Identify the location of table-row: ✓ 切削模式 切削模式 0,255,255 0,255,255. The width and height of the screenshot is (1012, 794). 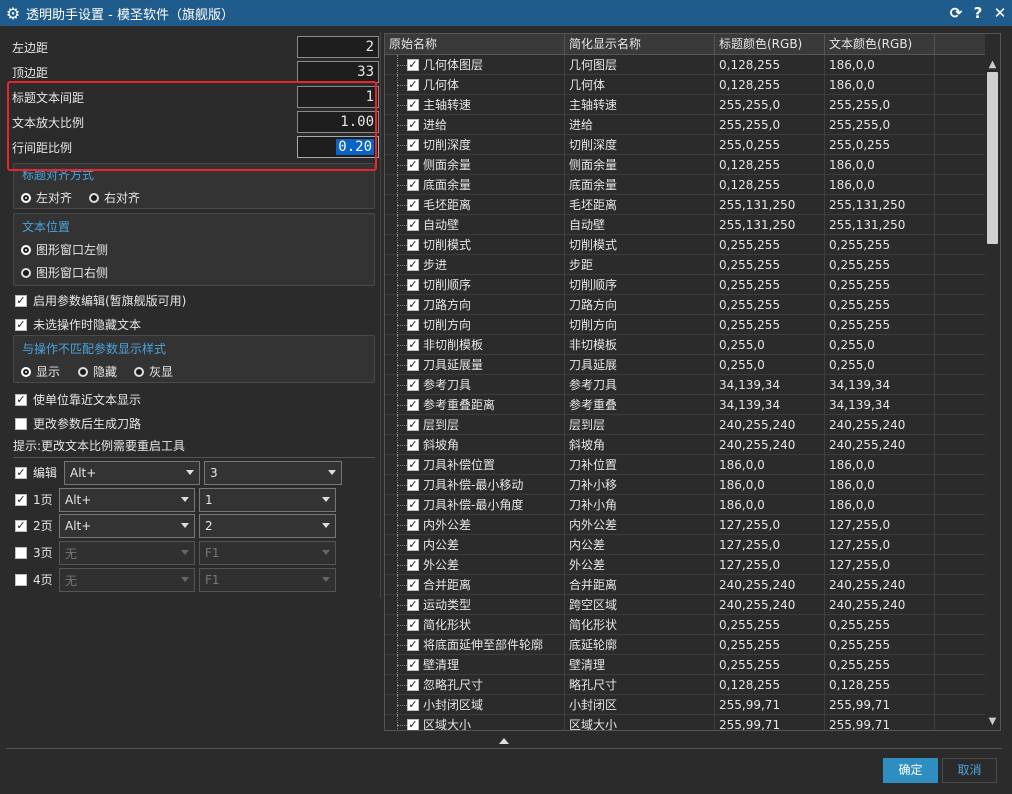
(685, 245).